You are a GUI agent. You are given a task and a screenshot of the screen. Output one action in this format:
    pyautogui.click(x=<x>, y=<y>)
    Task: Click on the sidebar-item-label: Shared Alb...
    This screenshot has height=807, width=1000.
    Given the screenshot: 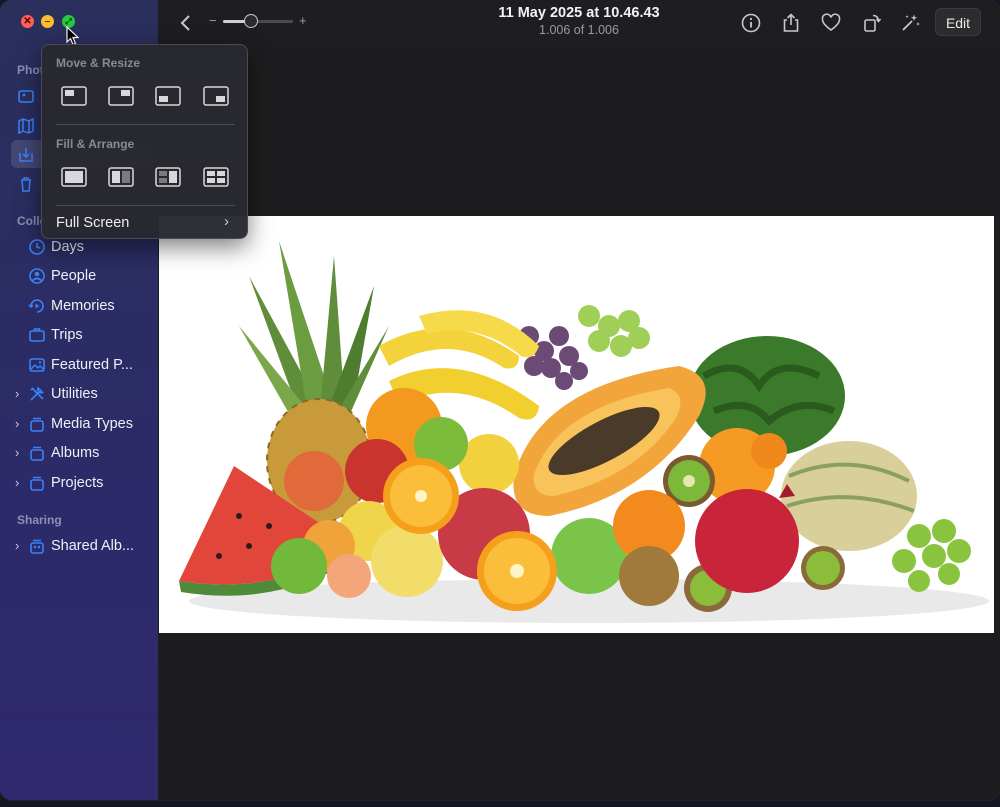 What is the action you would take?
    pyautogui.click(x=93, y=546)
    